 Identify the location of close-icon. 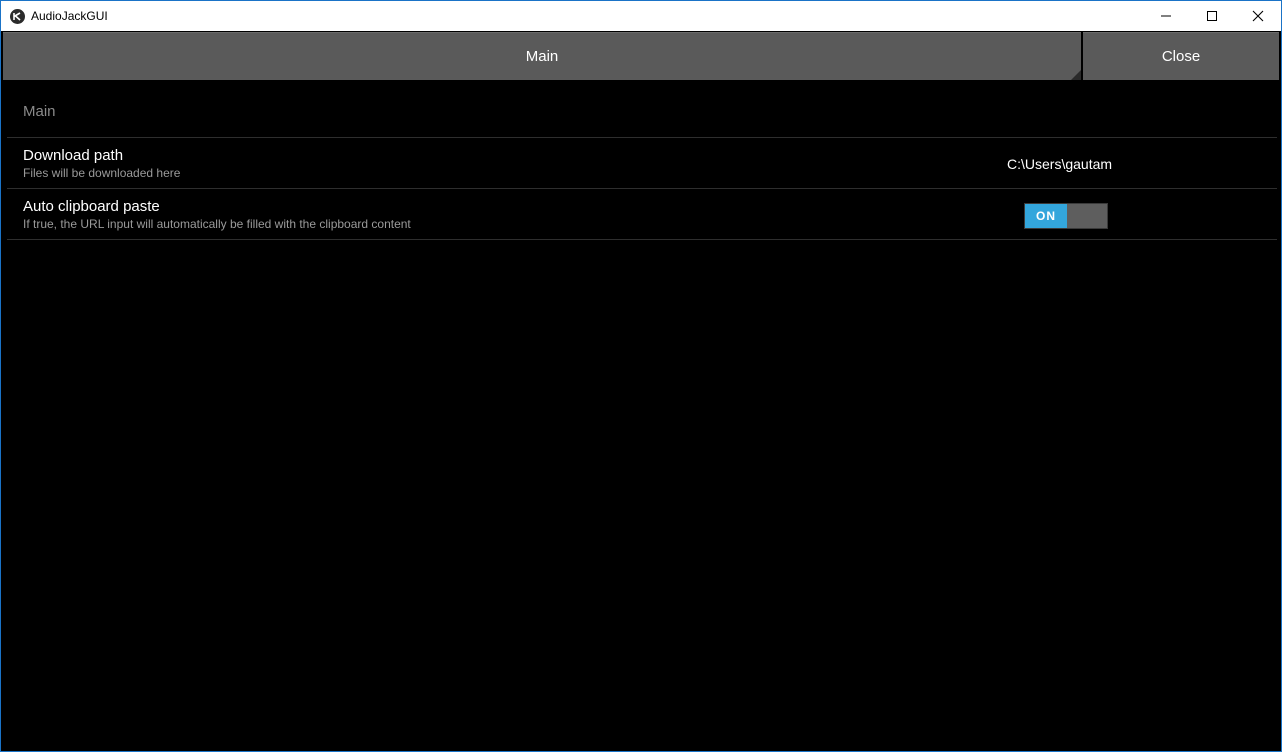
(1258, 16).